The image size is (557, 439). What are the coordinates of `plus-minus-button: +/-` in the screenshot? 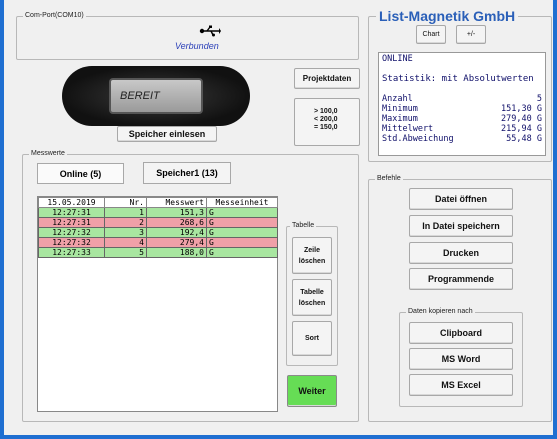 It's located at (471, 34).